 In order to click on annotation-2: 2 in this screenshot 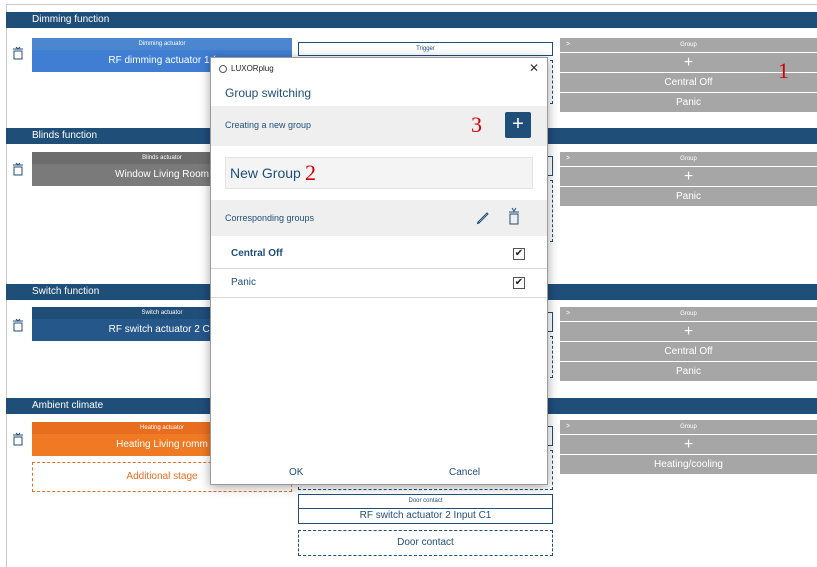, I will do `click(310, 172)`.